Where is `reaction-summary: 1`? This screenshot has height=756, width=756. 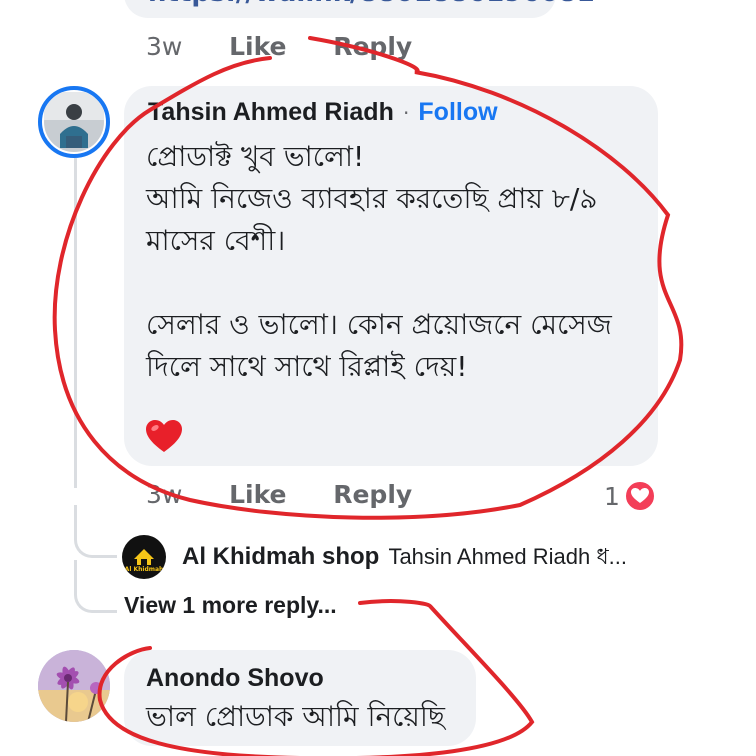 reaction-summary: 1 is located at coordinates (630, 496).